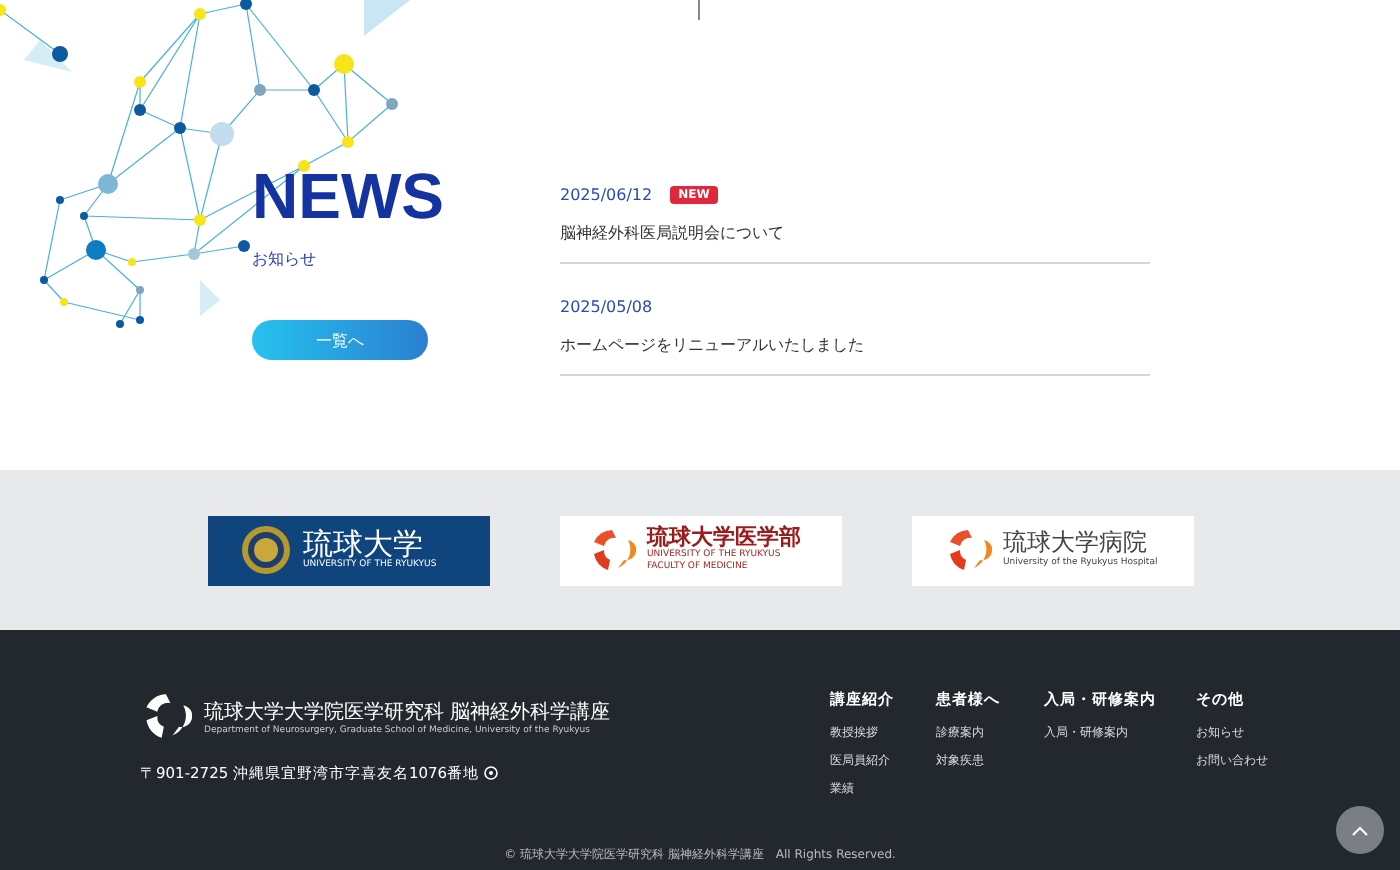 The height and width of the screenshot is (870, 1400). What do you see at coordinates (606, 195) in the screenshot?
I see `news-date: 2025/06/12` at bounding box center [606, 195].